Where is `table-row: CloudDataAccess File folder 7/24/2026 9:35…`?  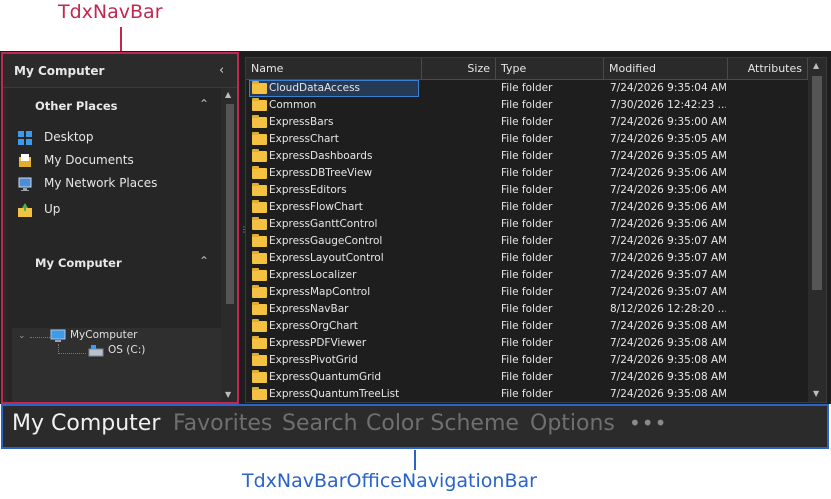
table-row: CloudDataAccess File folder 7/24/2026 9:35… is located at coordinates (527, 88).